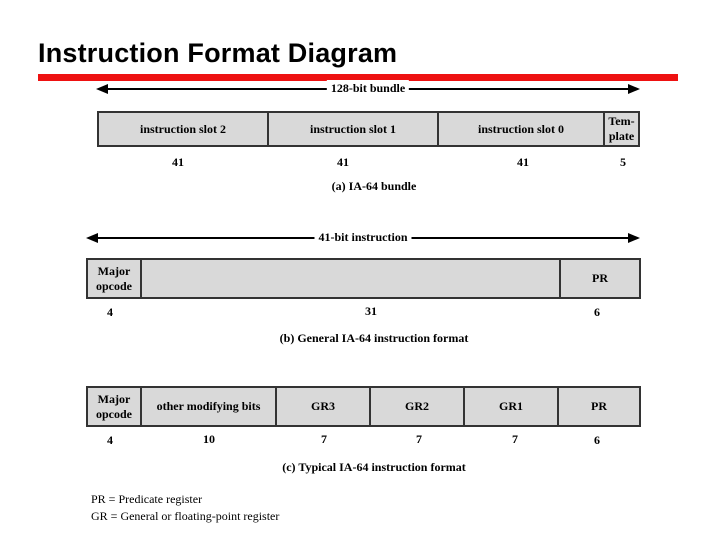 This screenshot has width=720, height=540. Describe the element at coordinates (209, 439) in the screenshot. I see `bits-other-modifying: 10` at that location.